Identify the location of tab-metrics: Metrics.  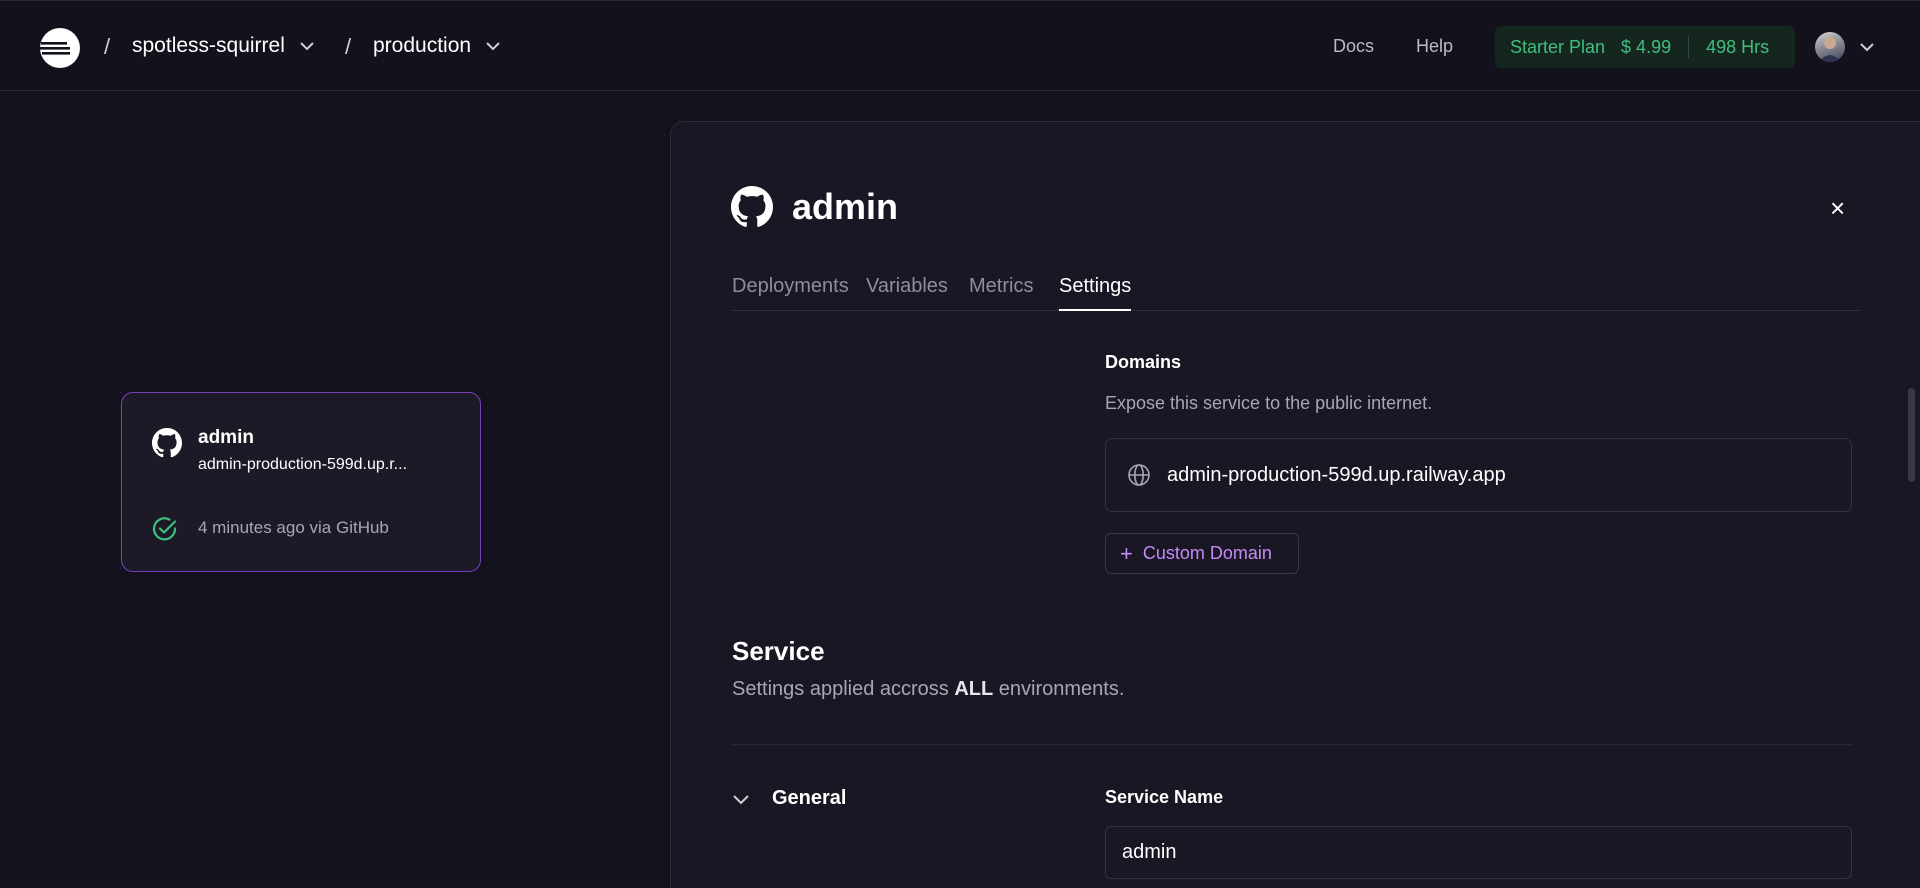
(1001, 293).